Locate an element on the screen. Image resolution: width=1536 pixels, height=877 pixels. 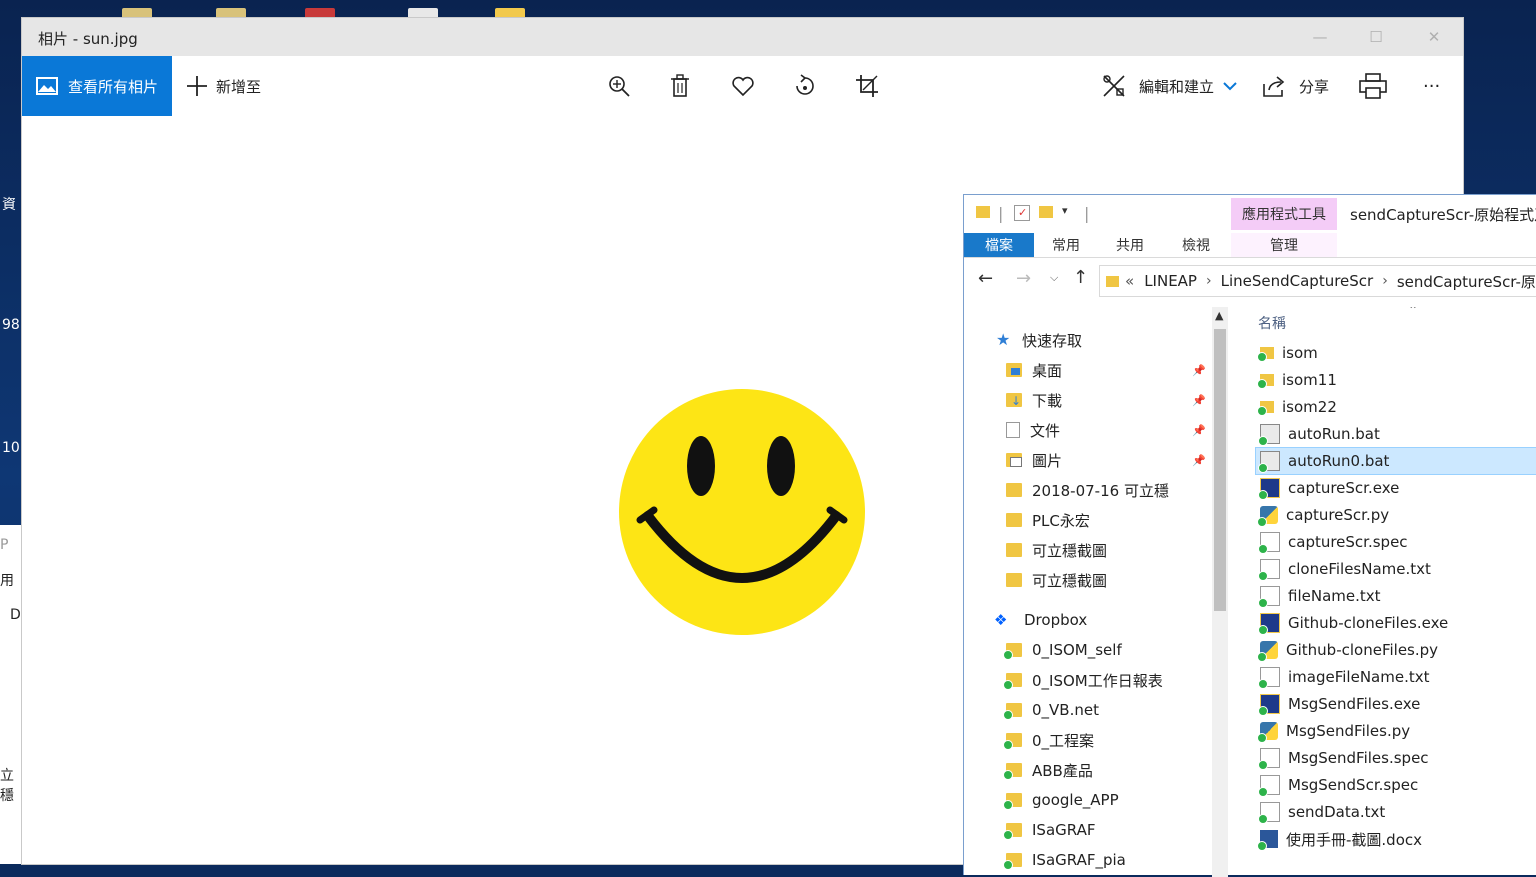
crop-button is located at coordinates (867, 86).